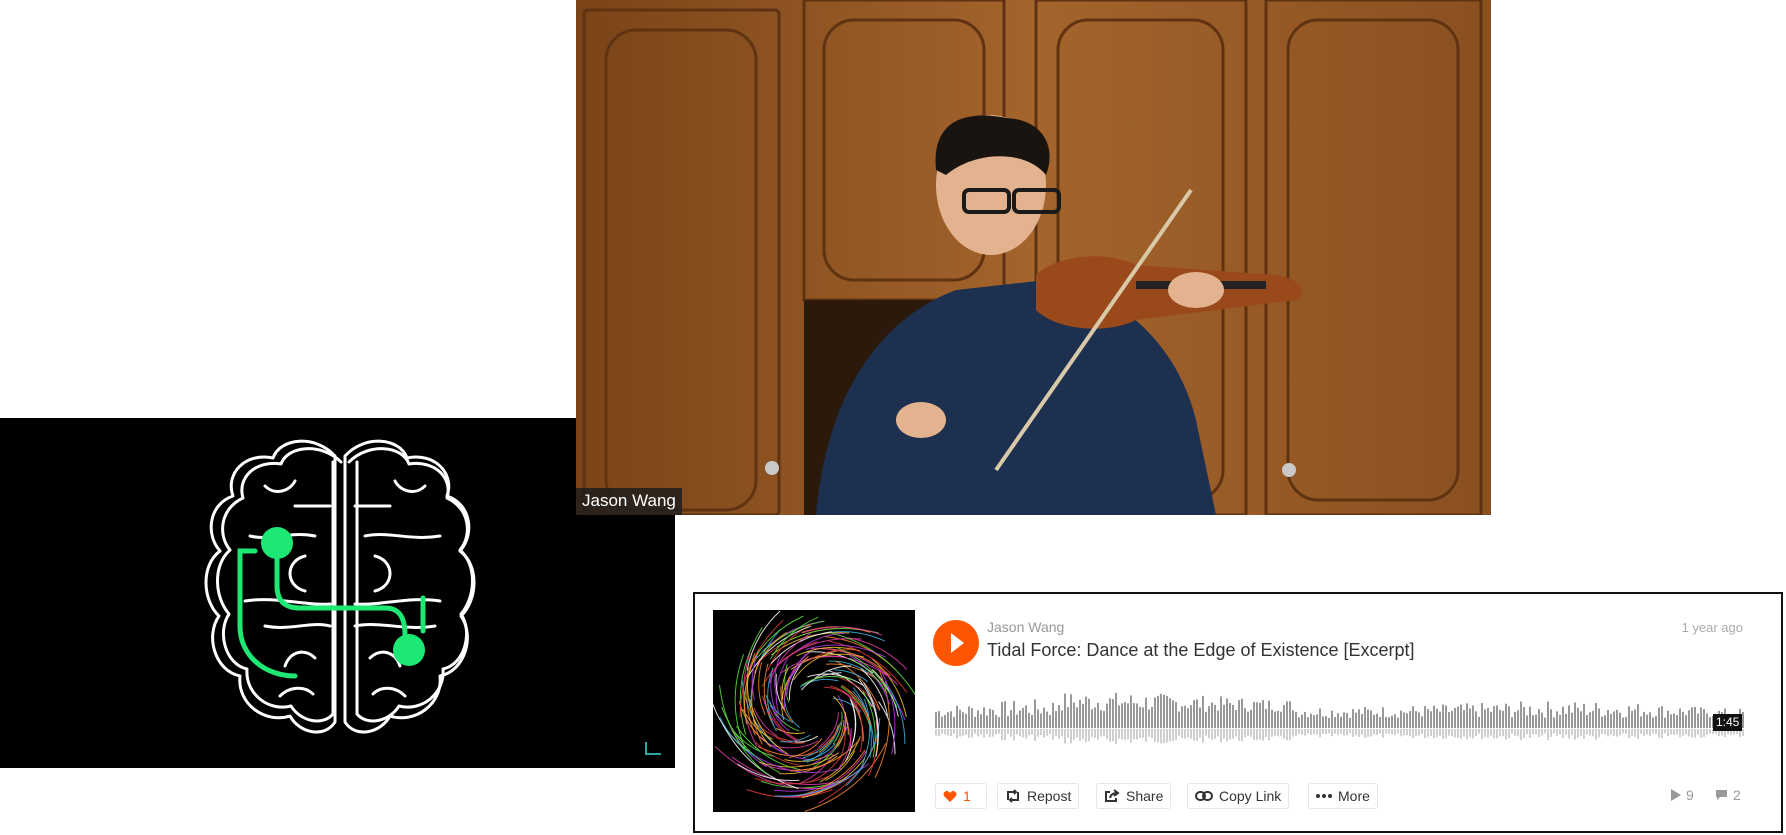 The height and width of the screenshot is (835, 1786). I want to click on track-duration: 1:45, so click(1728, 722).